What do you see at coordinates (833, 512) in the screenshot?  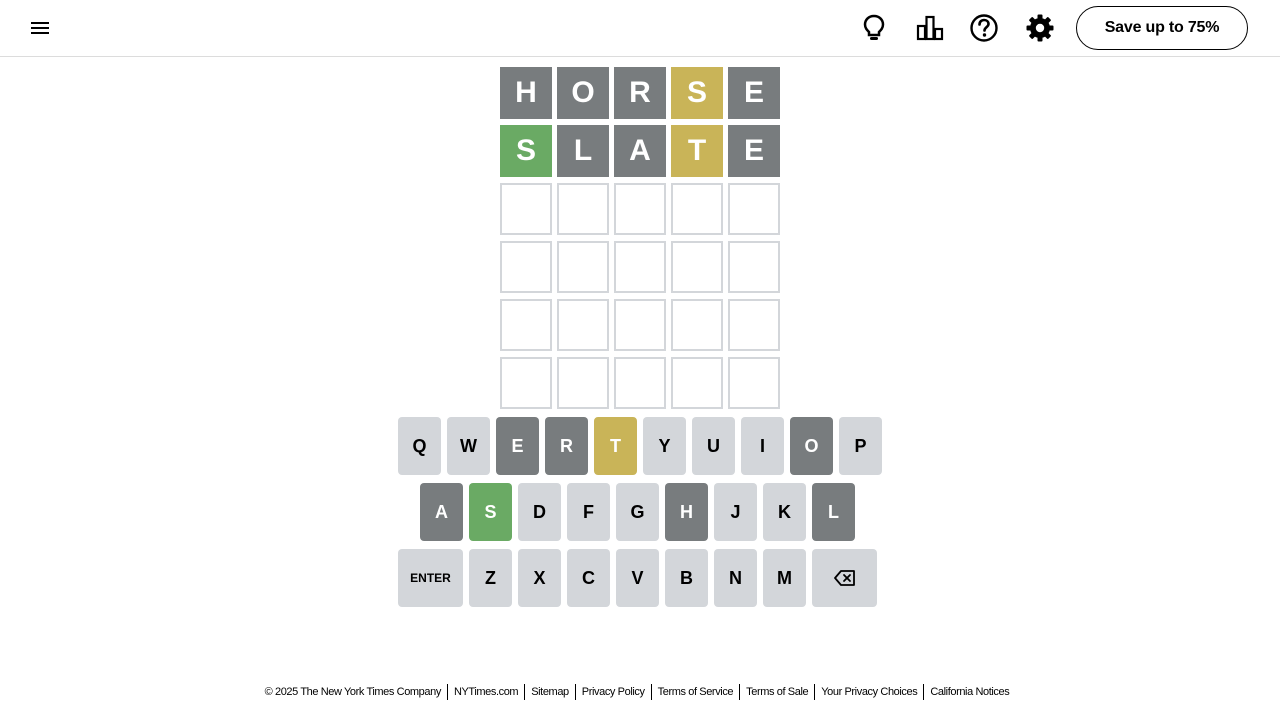 I see `key-l: L` at bounding box center [833, 512].